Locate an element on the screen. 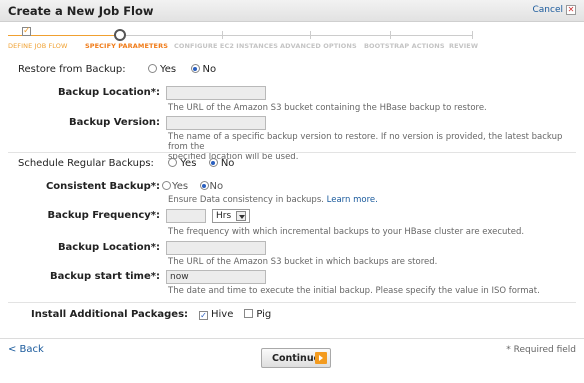  step-define-job-flow: DEFINE JOB FLOW is located at coordinates (38, 46).